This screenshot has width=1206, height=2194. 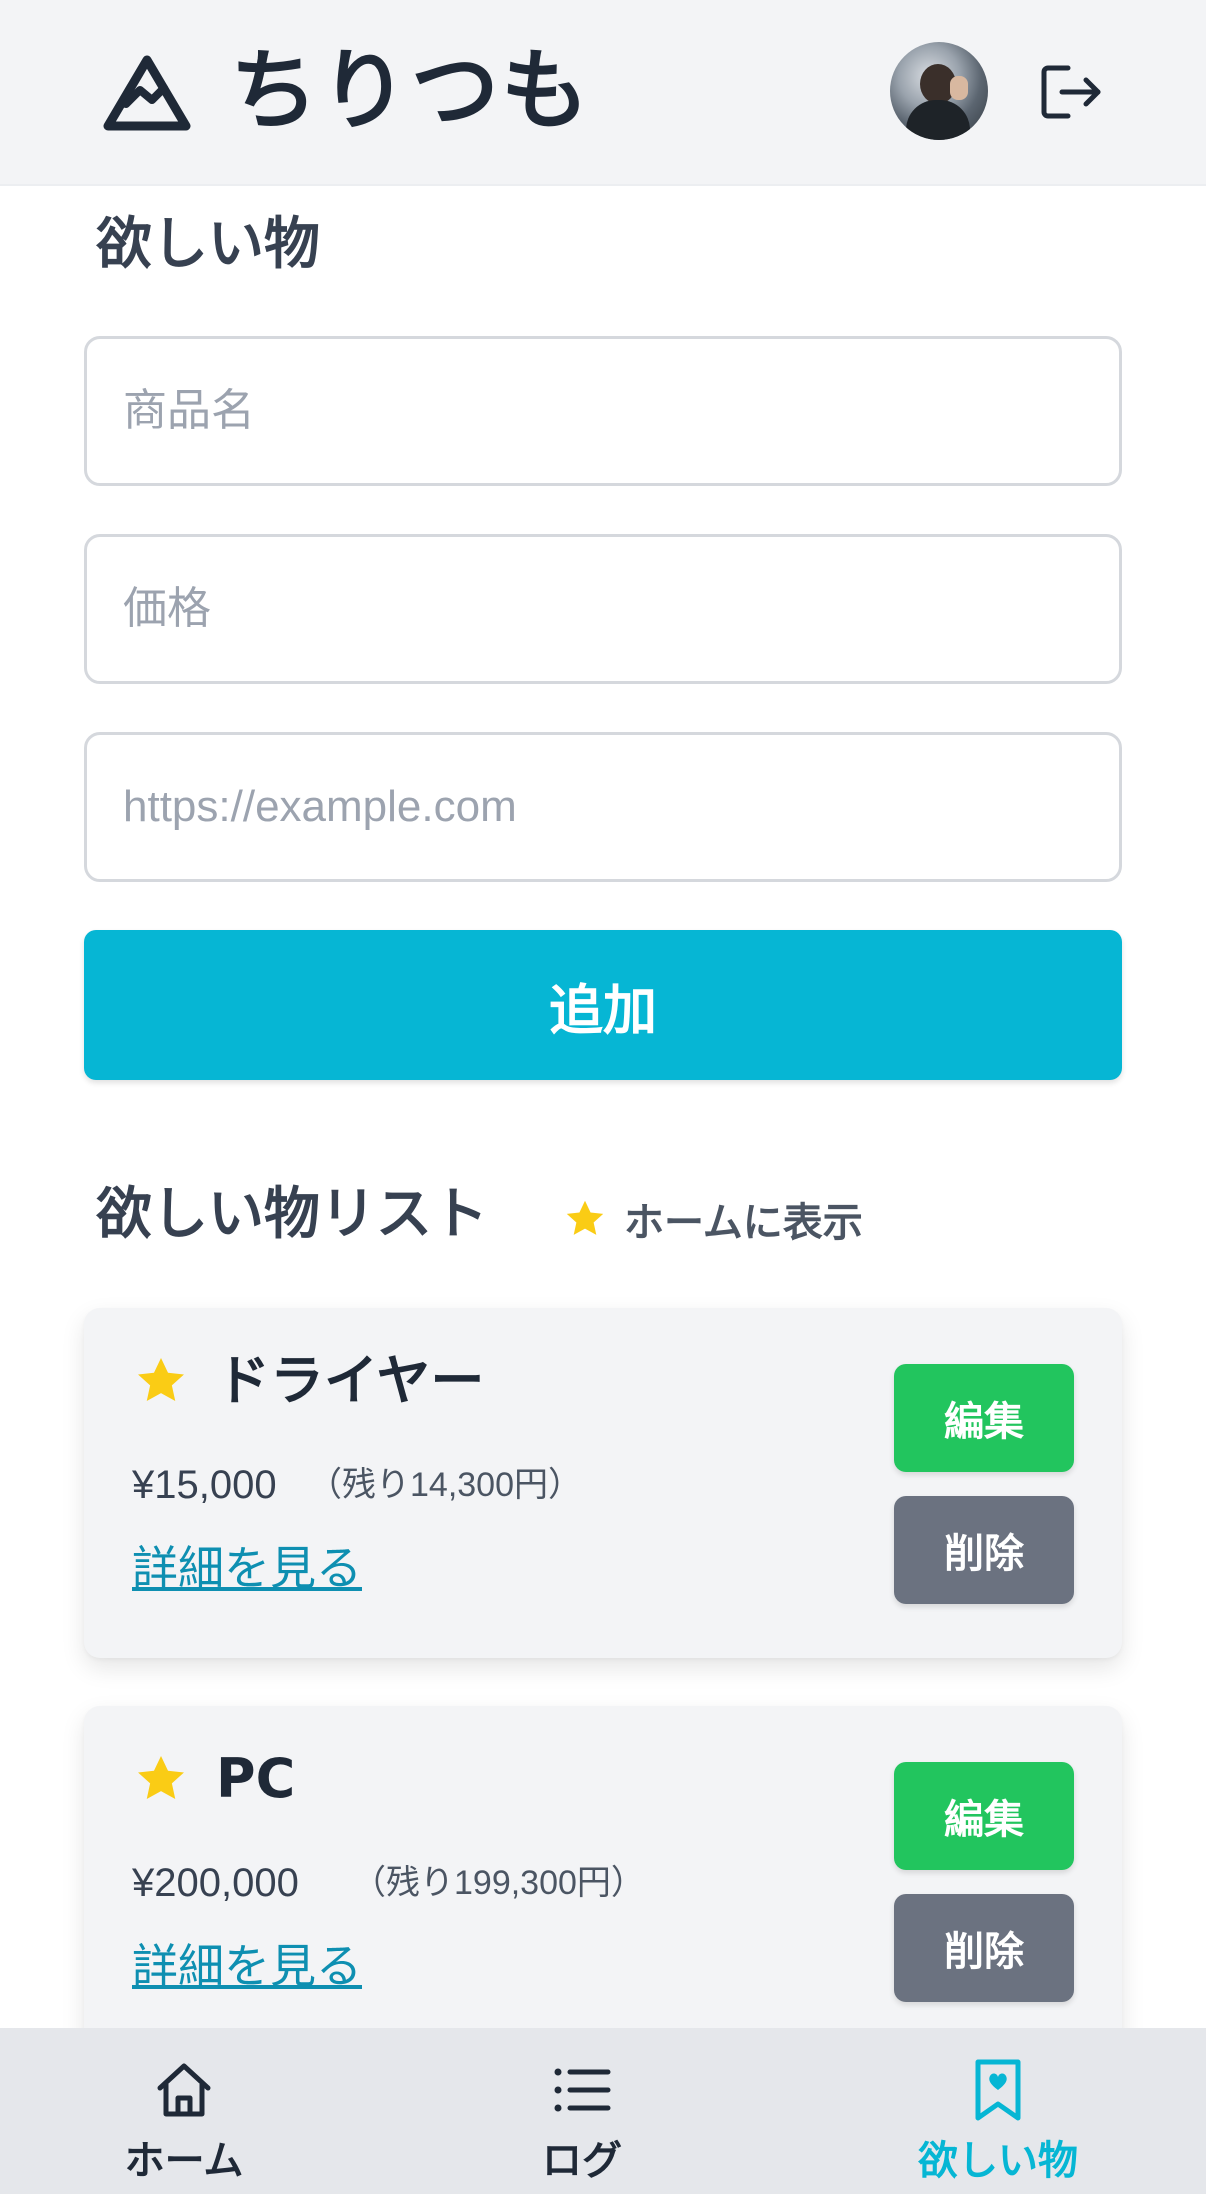 I want to click on item-price: ¥200,000, so click(x=215, y=1883).